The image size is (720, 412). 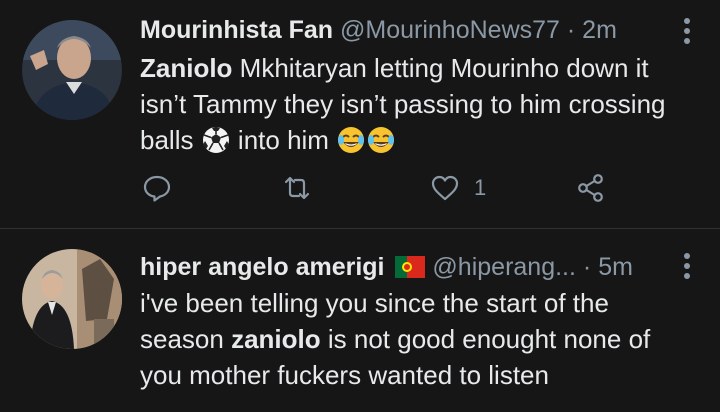 I want to click on tweet-actions: 1, so click(x=380, y=188).